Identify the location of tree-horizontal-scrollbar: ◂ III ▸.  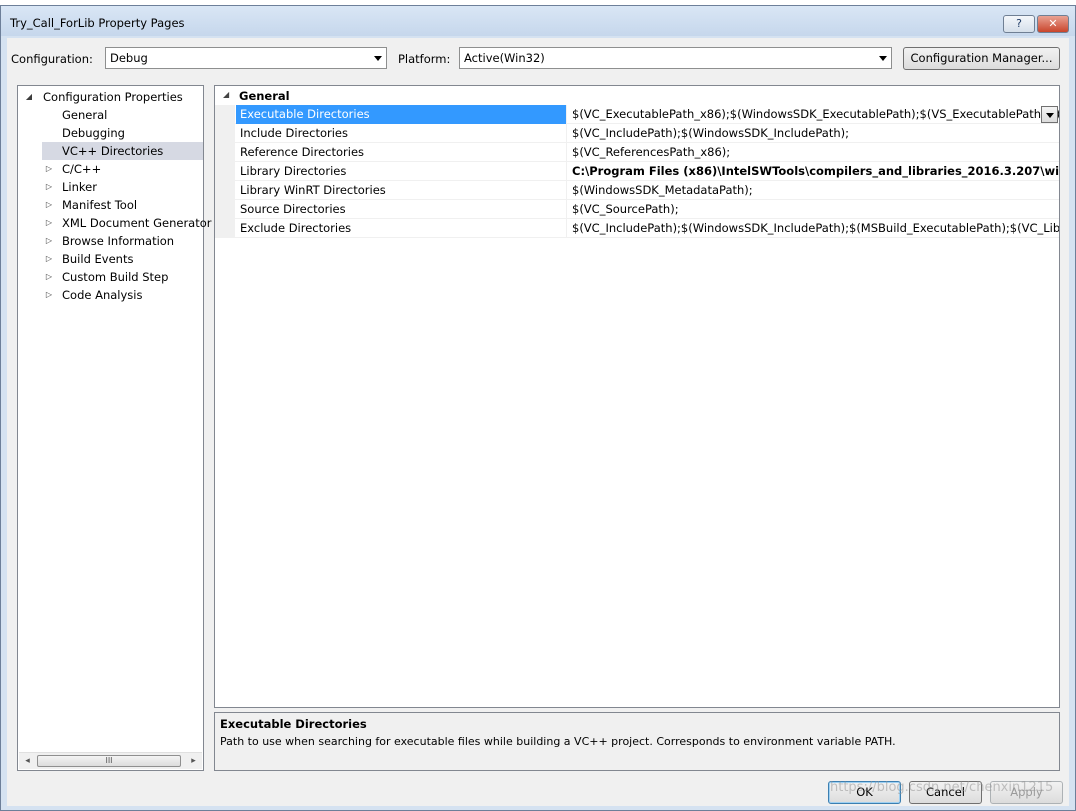
(110, 760).